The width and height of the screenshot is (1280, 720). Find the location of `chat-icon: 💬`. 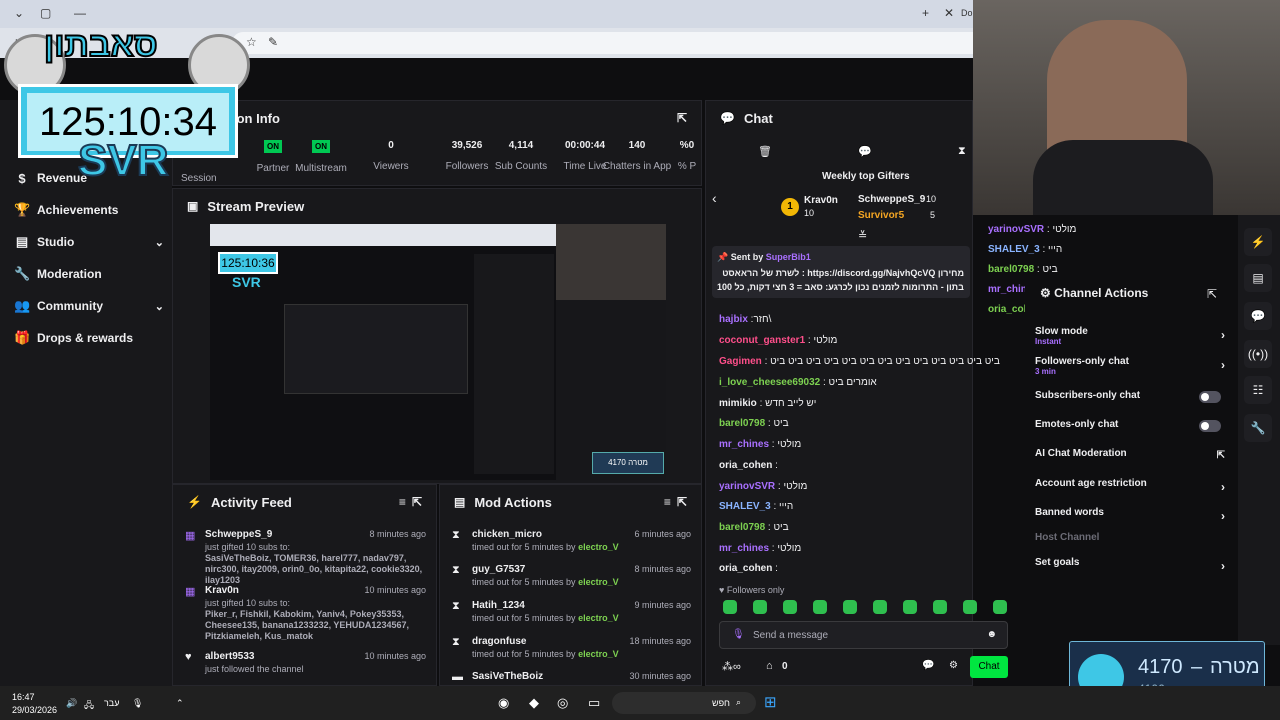

chat-icon: 💬 is located at coordinates (1258, 316).